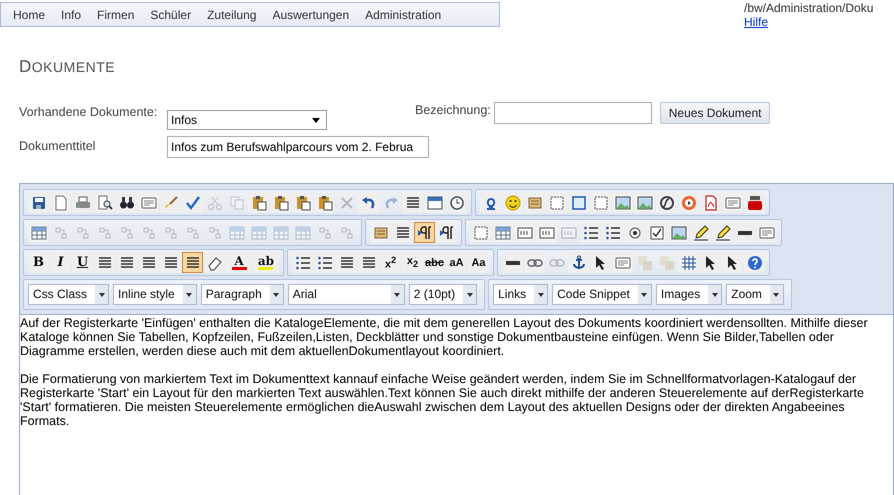 This screenshot has height=495, width=894. I want to click on format-button: I, so click(60, 262).